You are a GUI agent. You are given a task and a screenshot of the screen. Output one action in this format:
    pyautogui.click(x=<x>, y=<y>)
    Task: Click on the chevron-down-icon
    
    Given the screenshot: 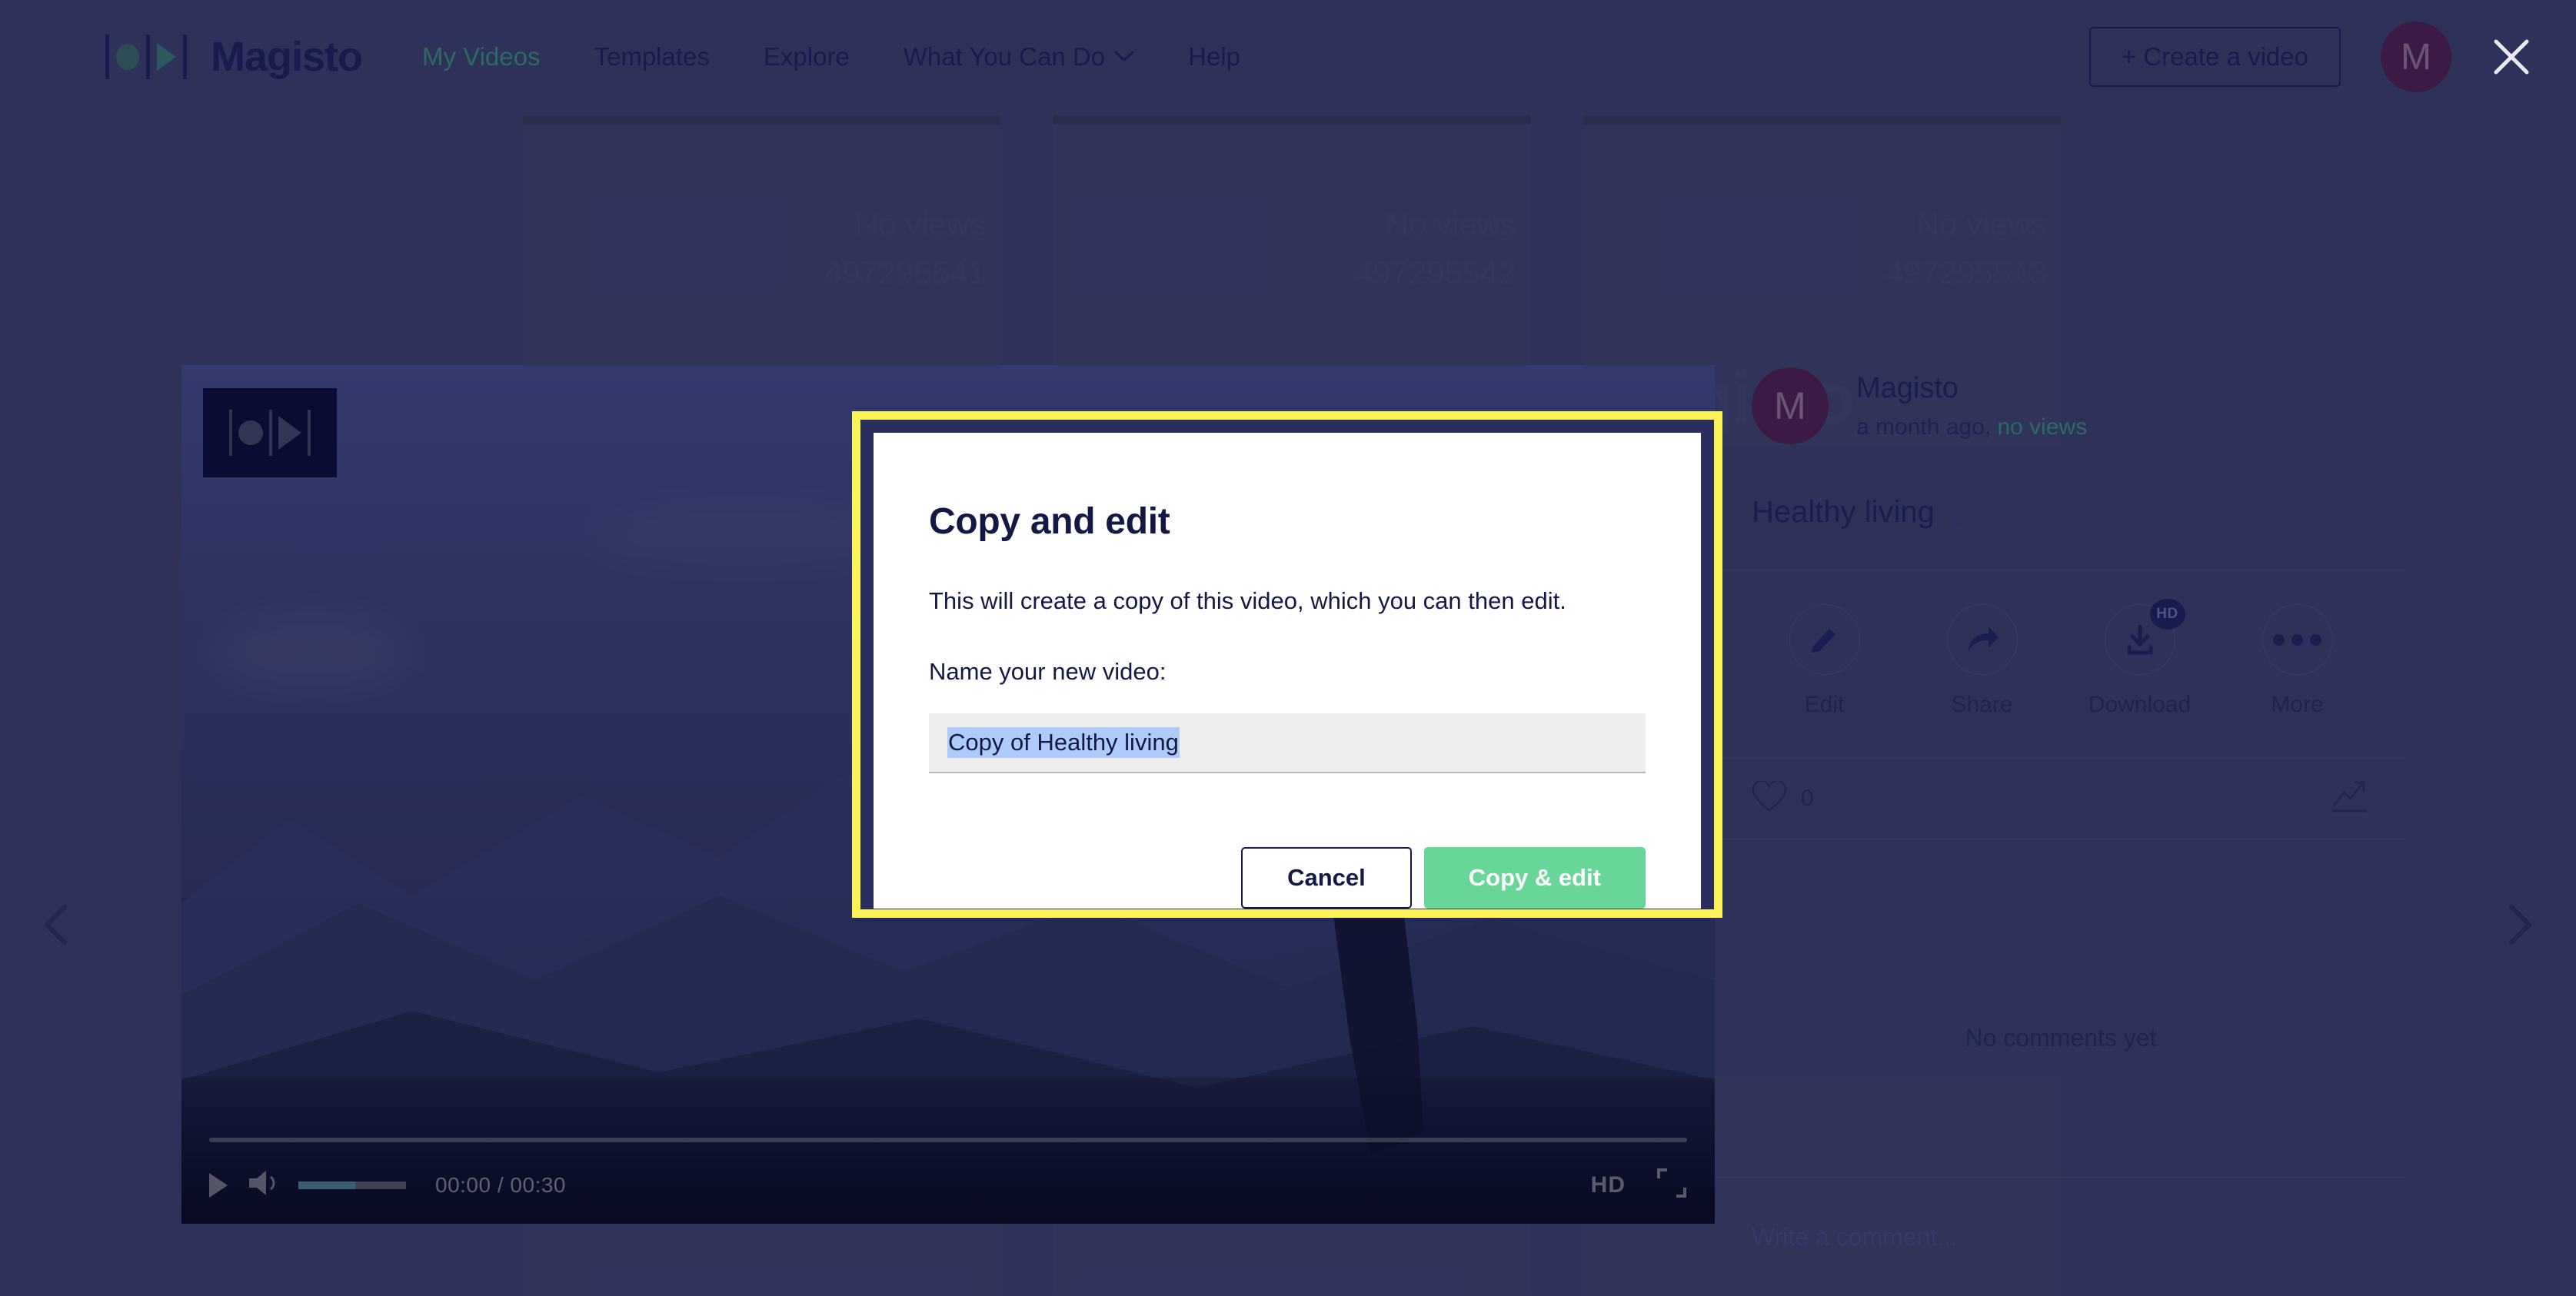 What is the action you would take?
    pyautogui.click(x=1124, y=57)
    